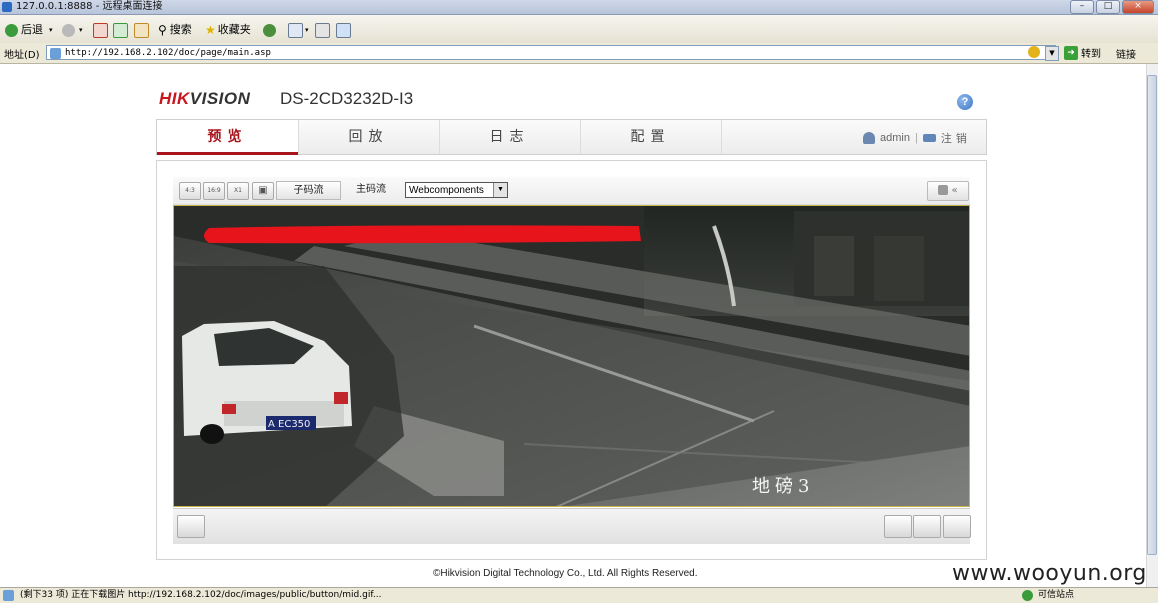 The width and height of the screenshot is (1158, 603). What do you see at coordinates (220, 98) in the screenshot?
I see `logo-dark-part: VISION` at bounding box center [220, 98].